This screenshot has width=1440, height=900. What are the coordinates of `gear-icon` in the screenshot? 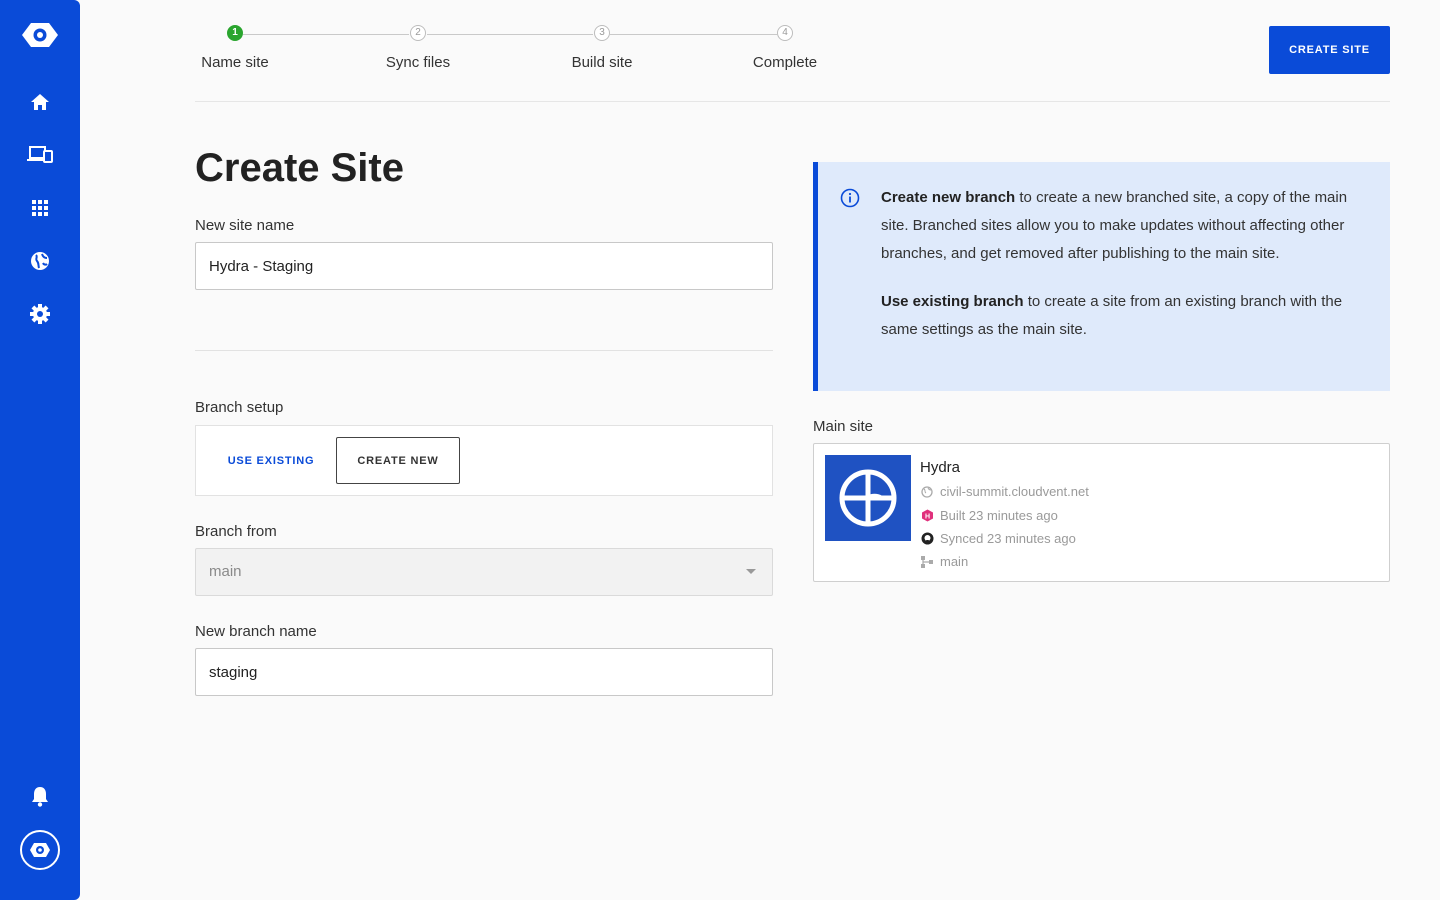 It's located at (40, 314).